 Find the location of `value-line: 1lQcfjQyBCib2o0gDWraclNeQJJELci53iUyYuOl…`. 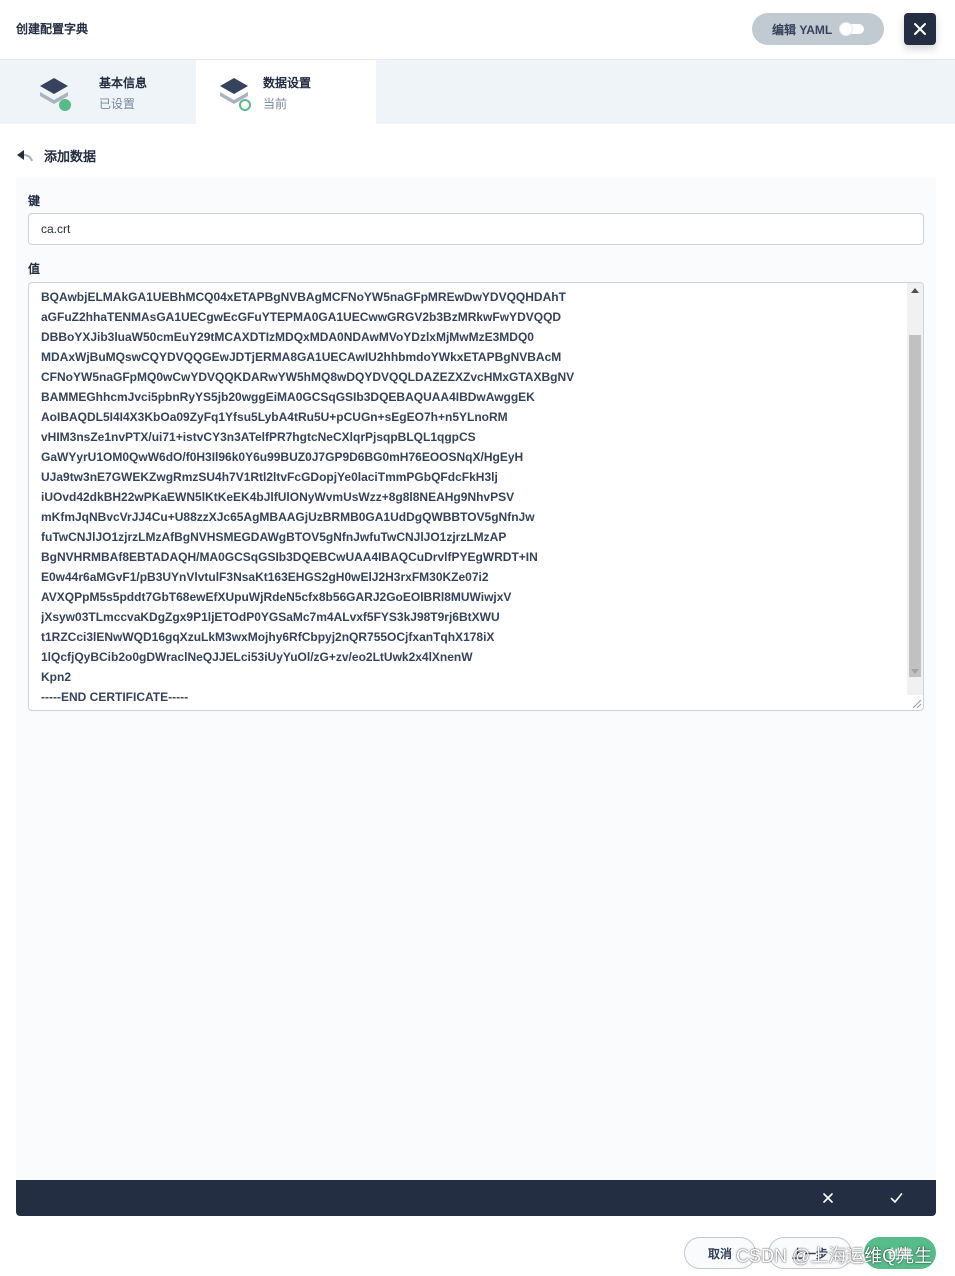

value-line: 1lQcfjQyBCib2o0gDWraclNeQJJELci53iUyYuOl… is located at coordinates (257, 657).